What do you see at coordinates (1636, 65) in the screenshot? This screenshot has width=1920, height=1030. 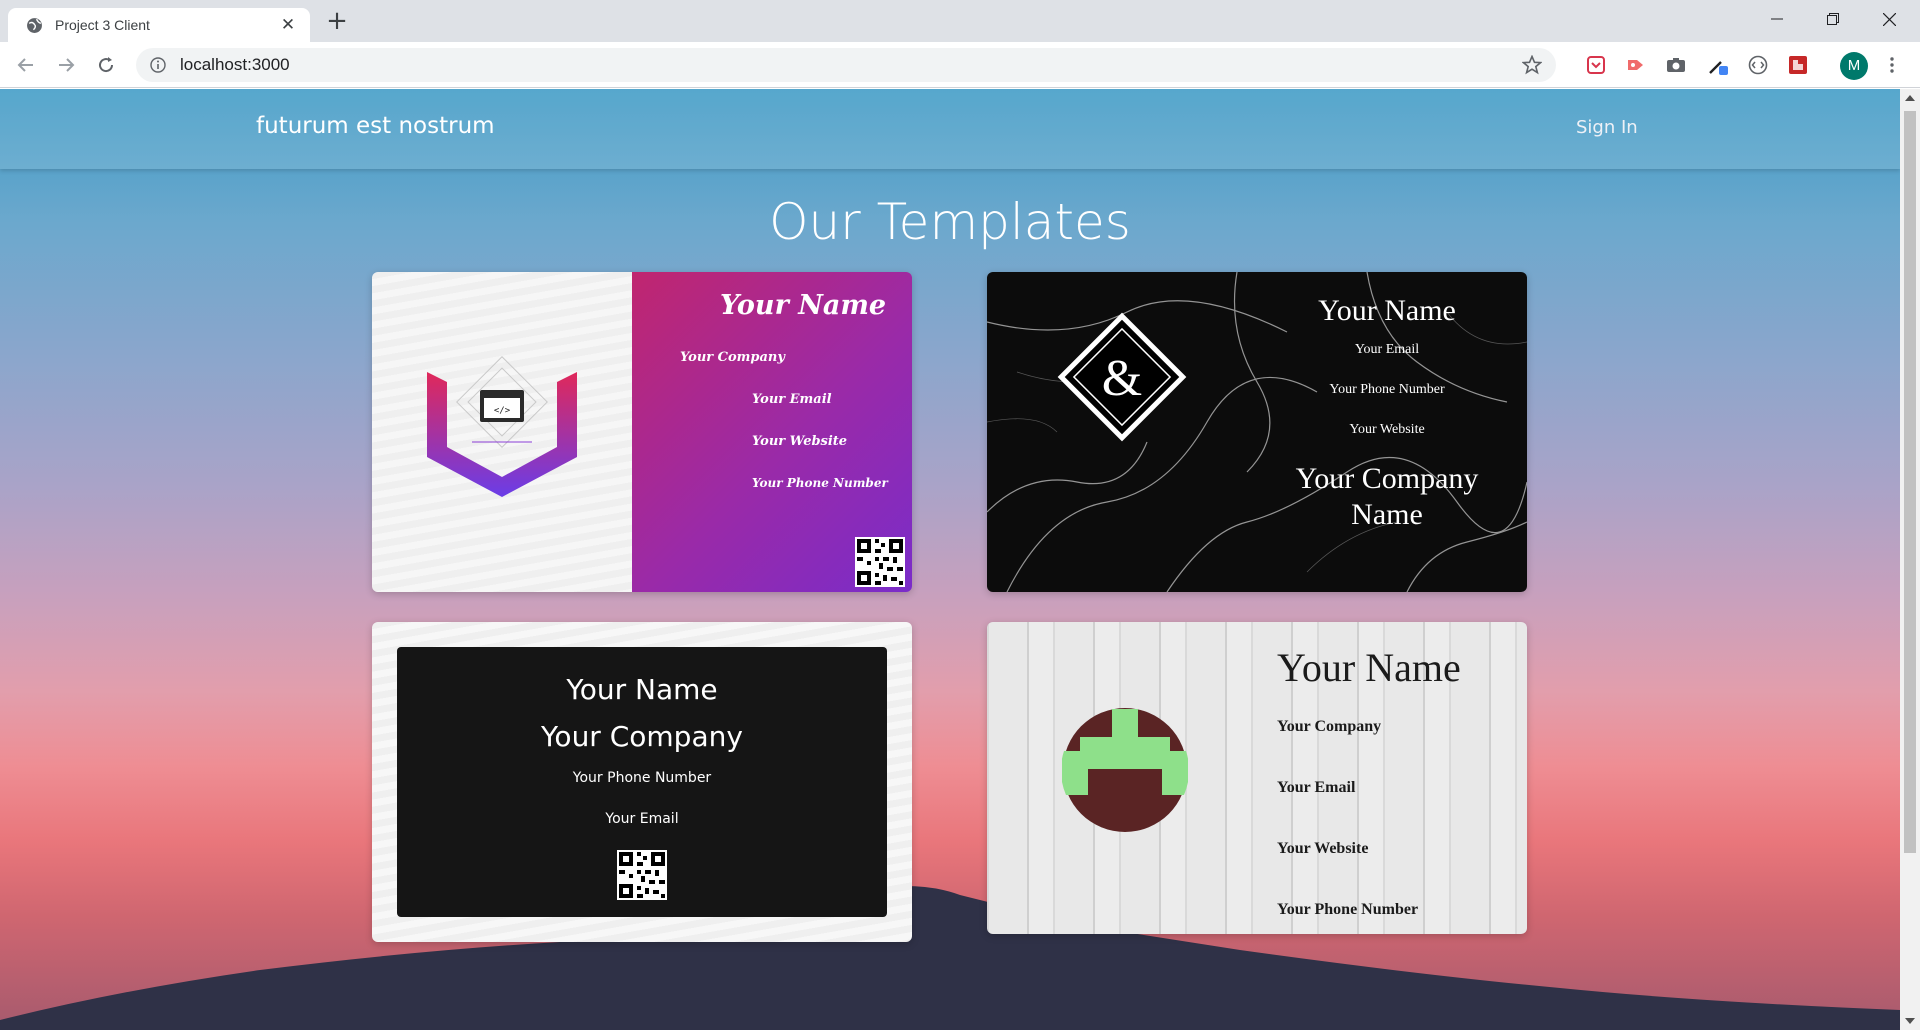 I see `screen-record-extension-icon` at bounding box center [1636, 65].